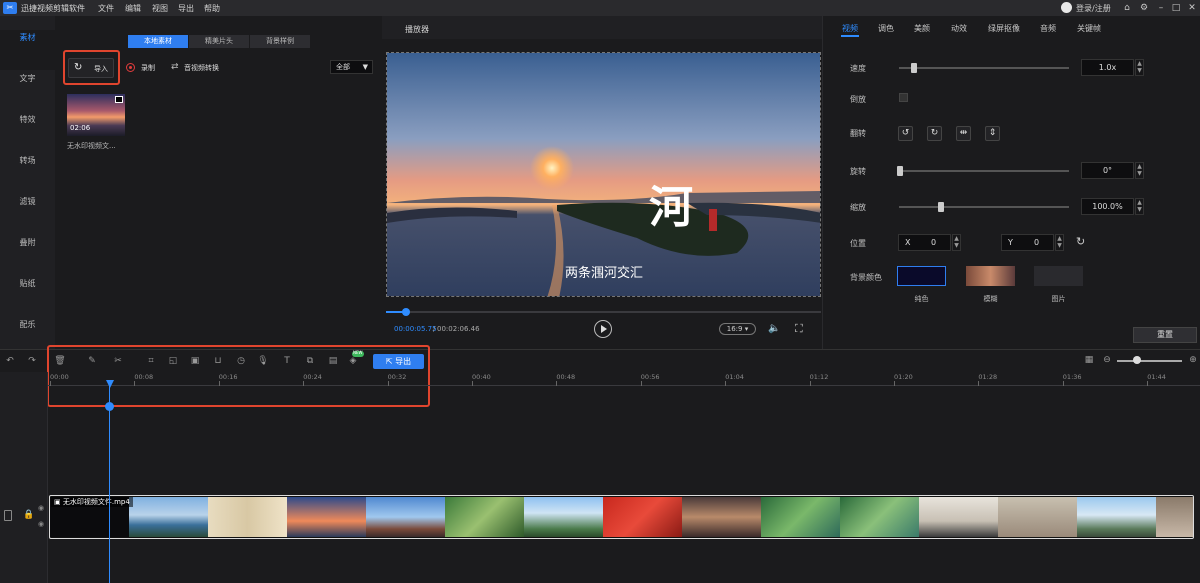 This screenshot has height=583, width=1200. Describe the element at coordinates (106, 8) in the screenshot. I see `menu-file: 文件` at that location.